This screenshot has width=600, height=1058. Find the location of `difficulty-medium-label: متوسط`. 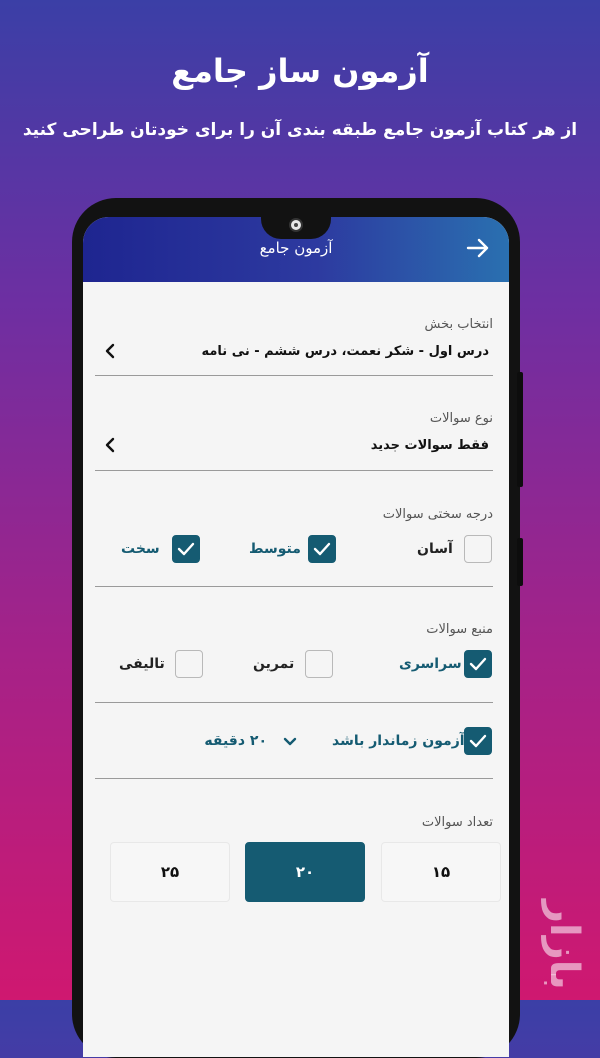

difficulty-medium-label: متوسط is located at coordinates (275, 549).